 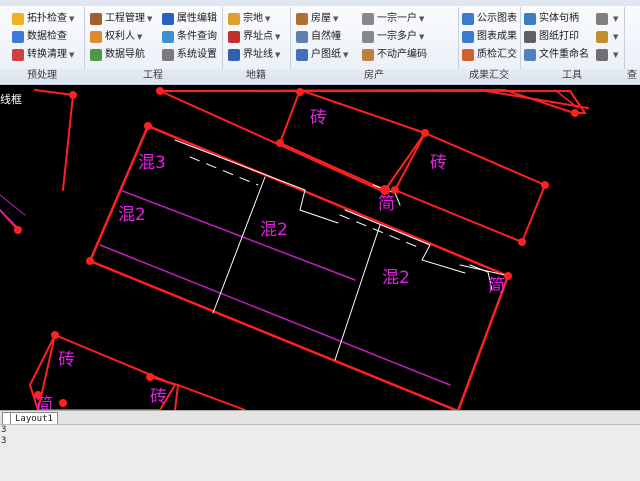 What do you see at coordinates (18, 55) in the screenshot?
I see `tool-icon` at bounding box center [18, 55].